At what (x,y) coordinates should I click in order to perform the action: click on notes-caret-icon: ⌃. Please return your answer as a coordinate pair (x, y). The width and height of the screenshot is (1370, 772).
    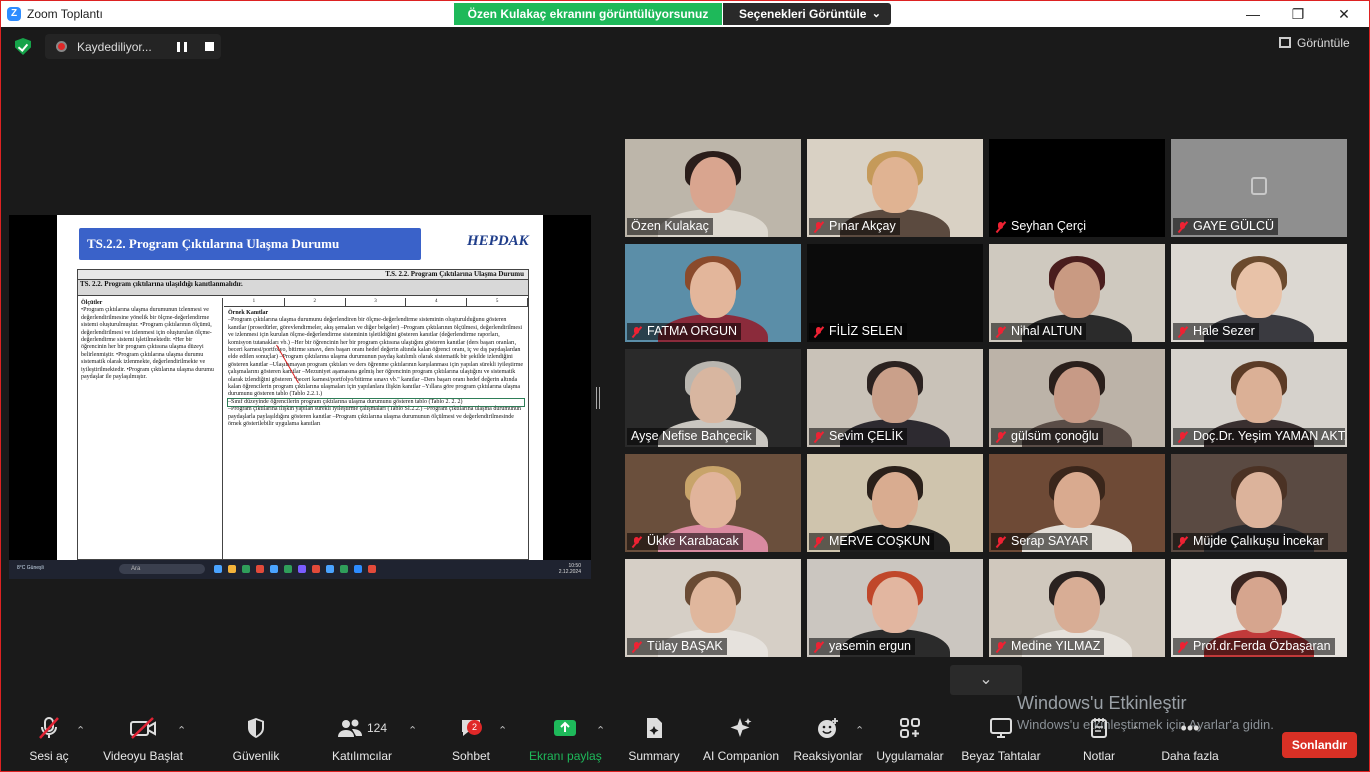
    Looking at the image, I should click on (1135, 730).